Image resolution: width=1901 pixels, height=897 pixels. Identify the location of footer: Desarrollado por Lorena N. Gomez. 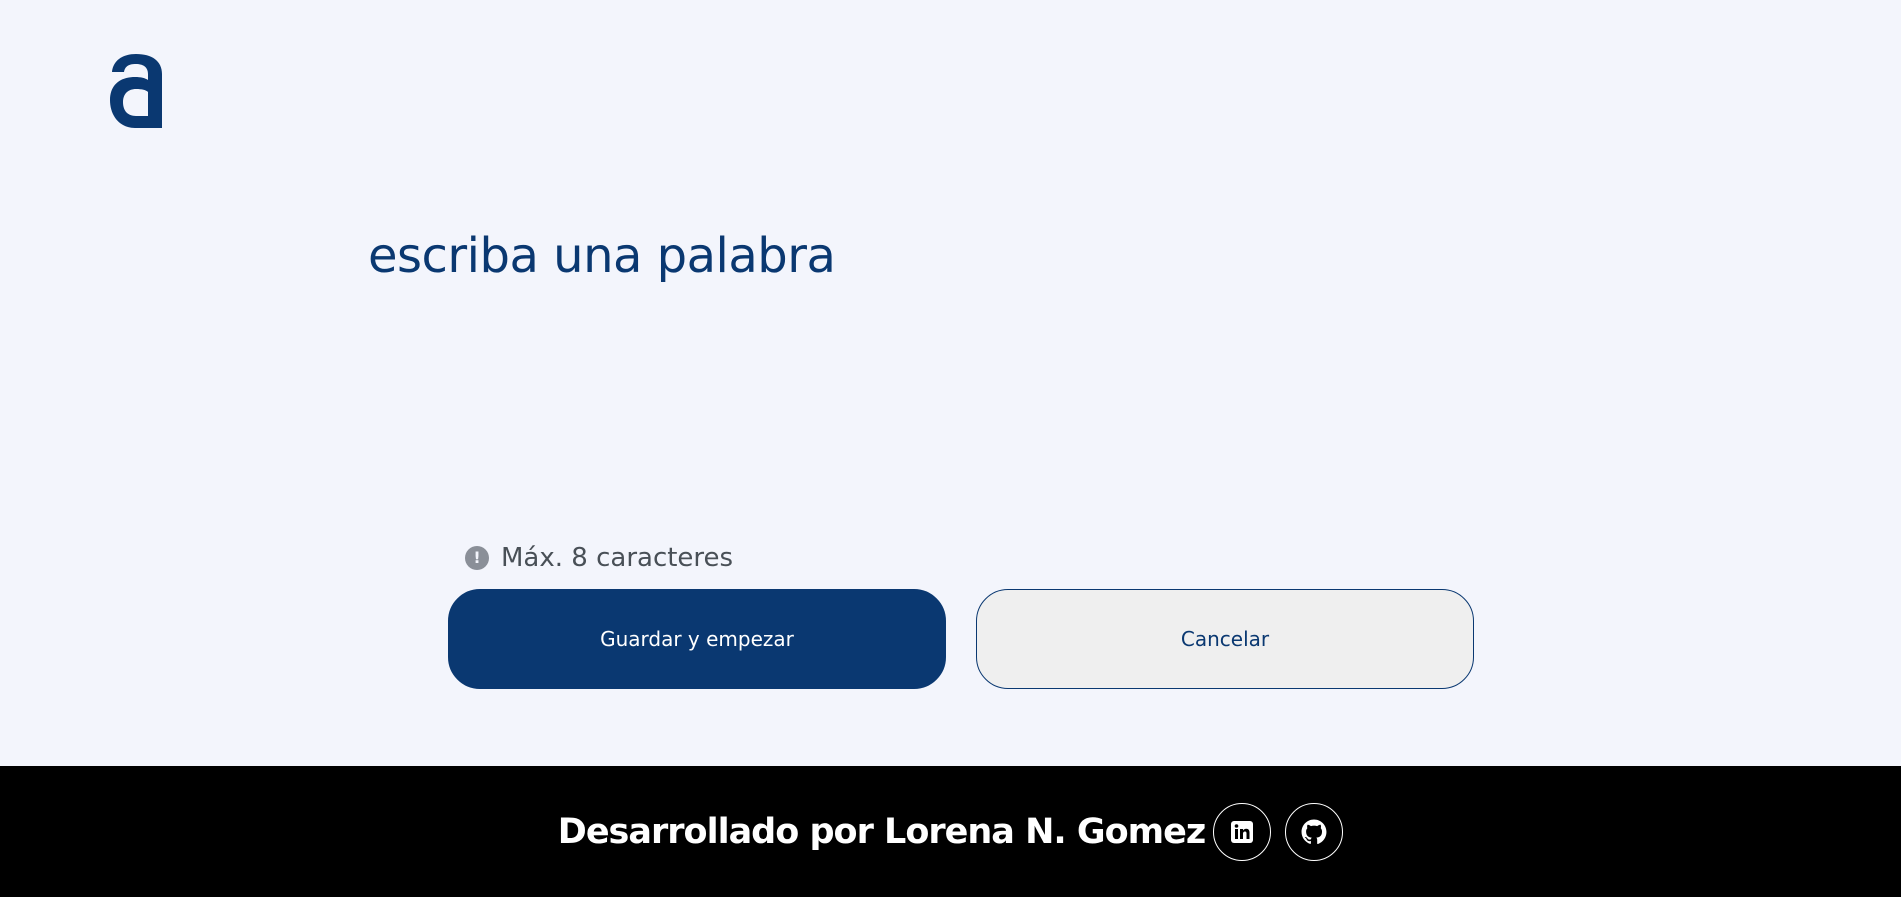
(950, 831).